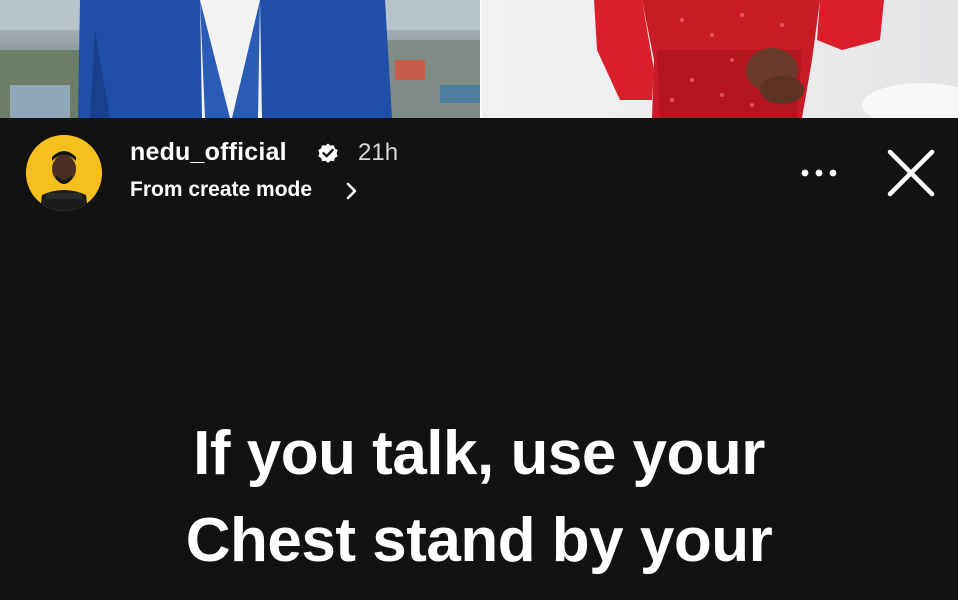  I want to click on photo-woman-illustration, so click(776, 59).